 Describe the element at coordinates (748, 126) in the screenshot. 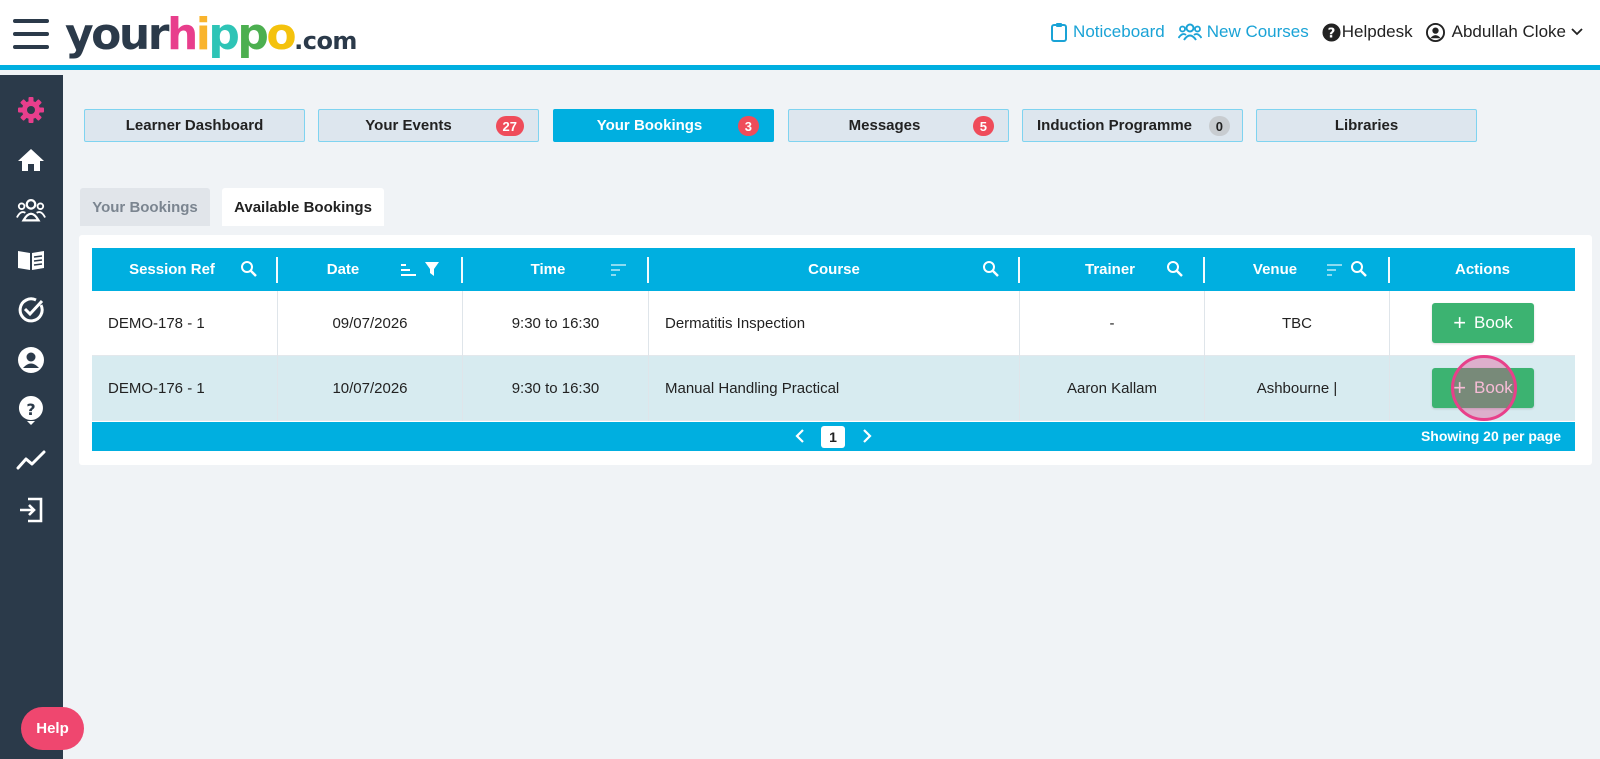

I see `bookings-count-badge: 3` at that location.